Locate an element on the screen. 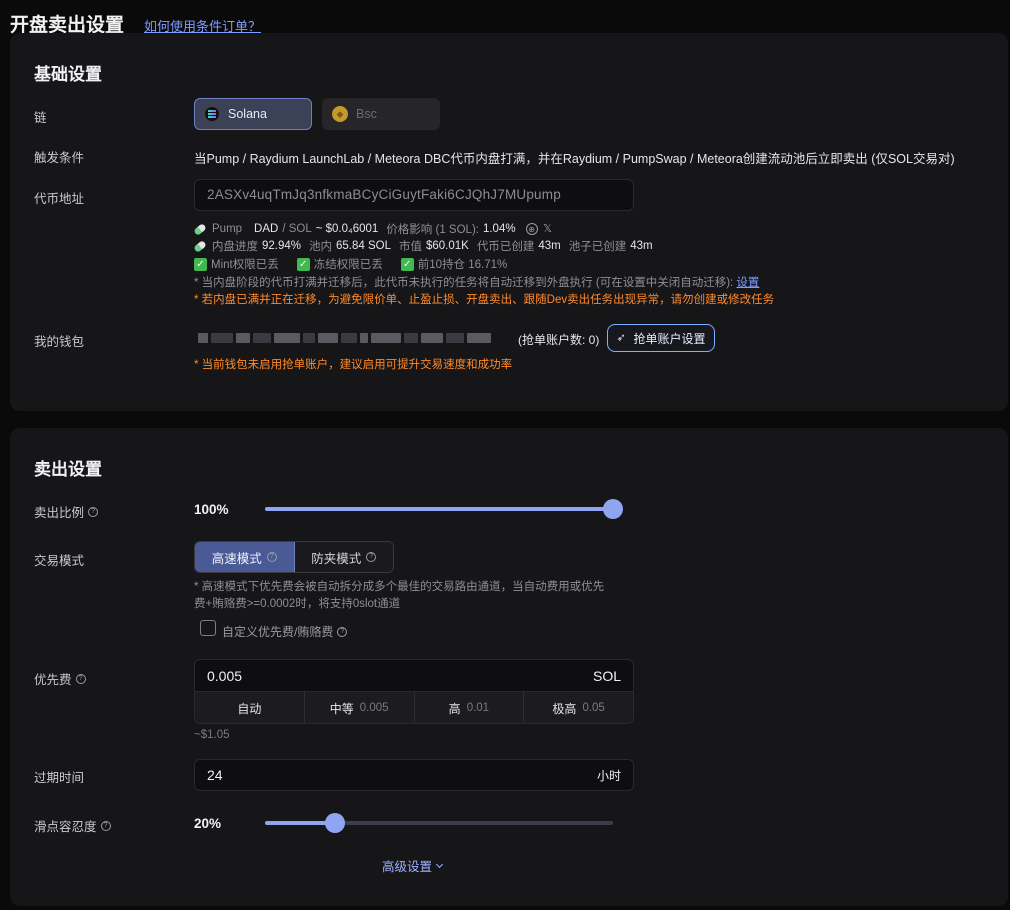  custom-fee-label-text: 自定义优先费/贿赂费 is located at coordinates (278, 632).